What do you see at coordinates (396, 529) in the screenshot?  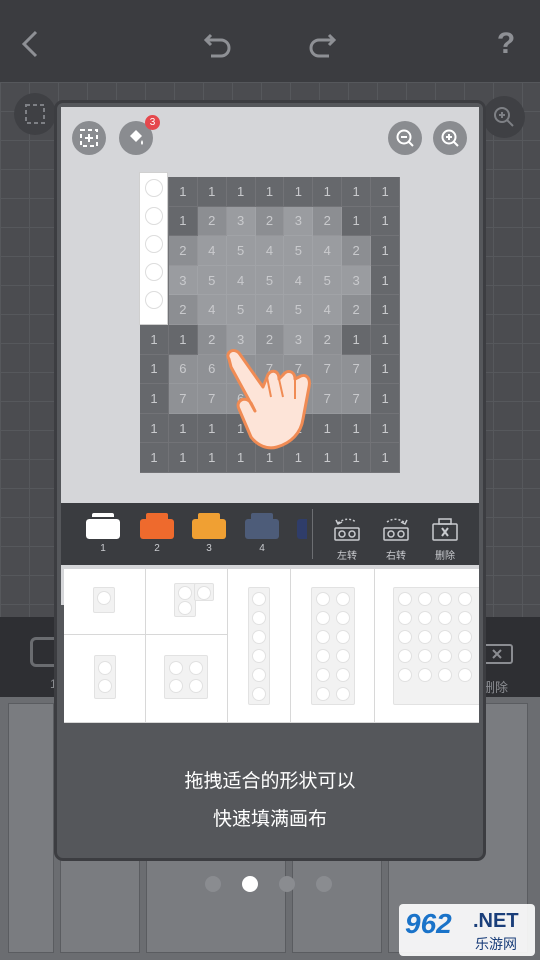 I see `rotate-right-icon` at bounding box center [396, 529].